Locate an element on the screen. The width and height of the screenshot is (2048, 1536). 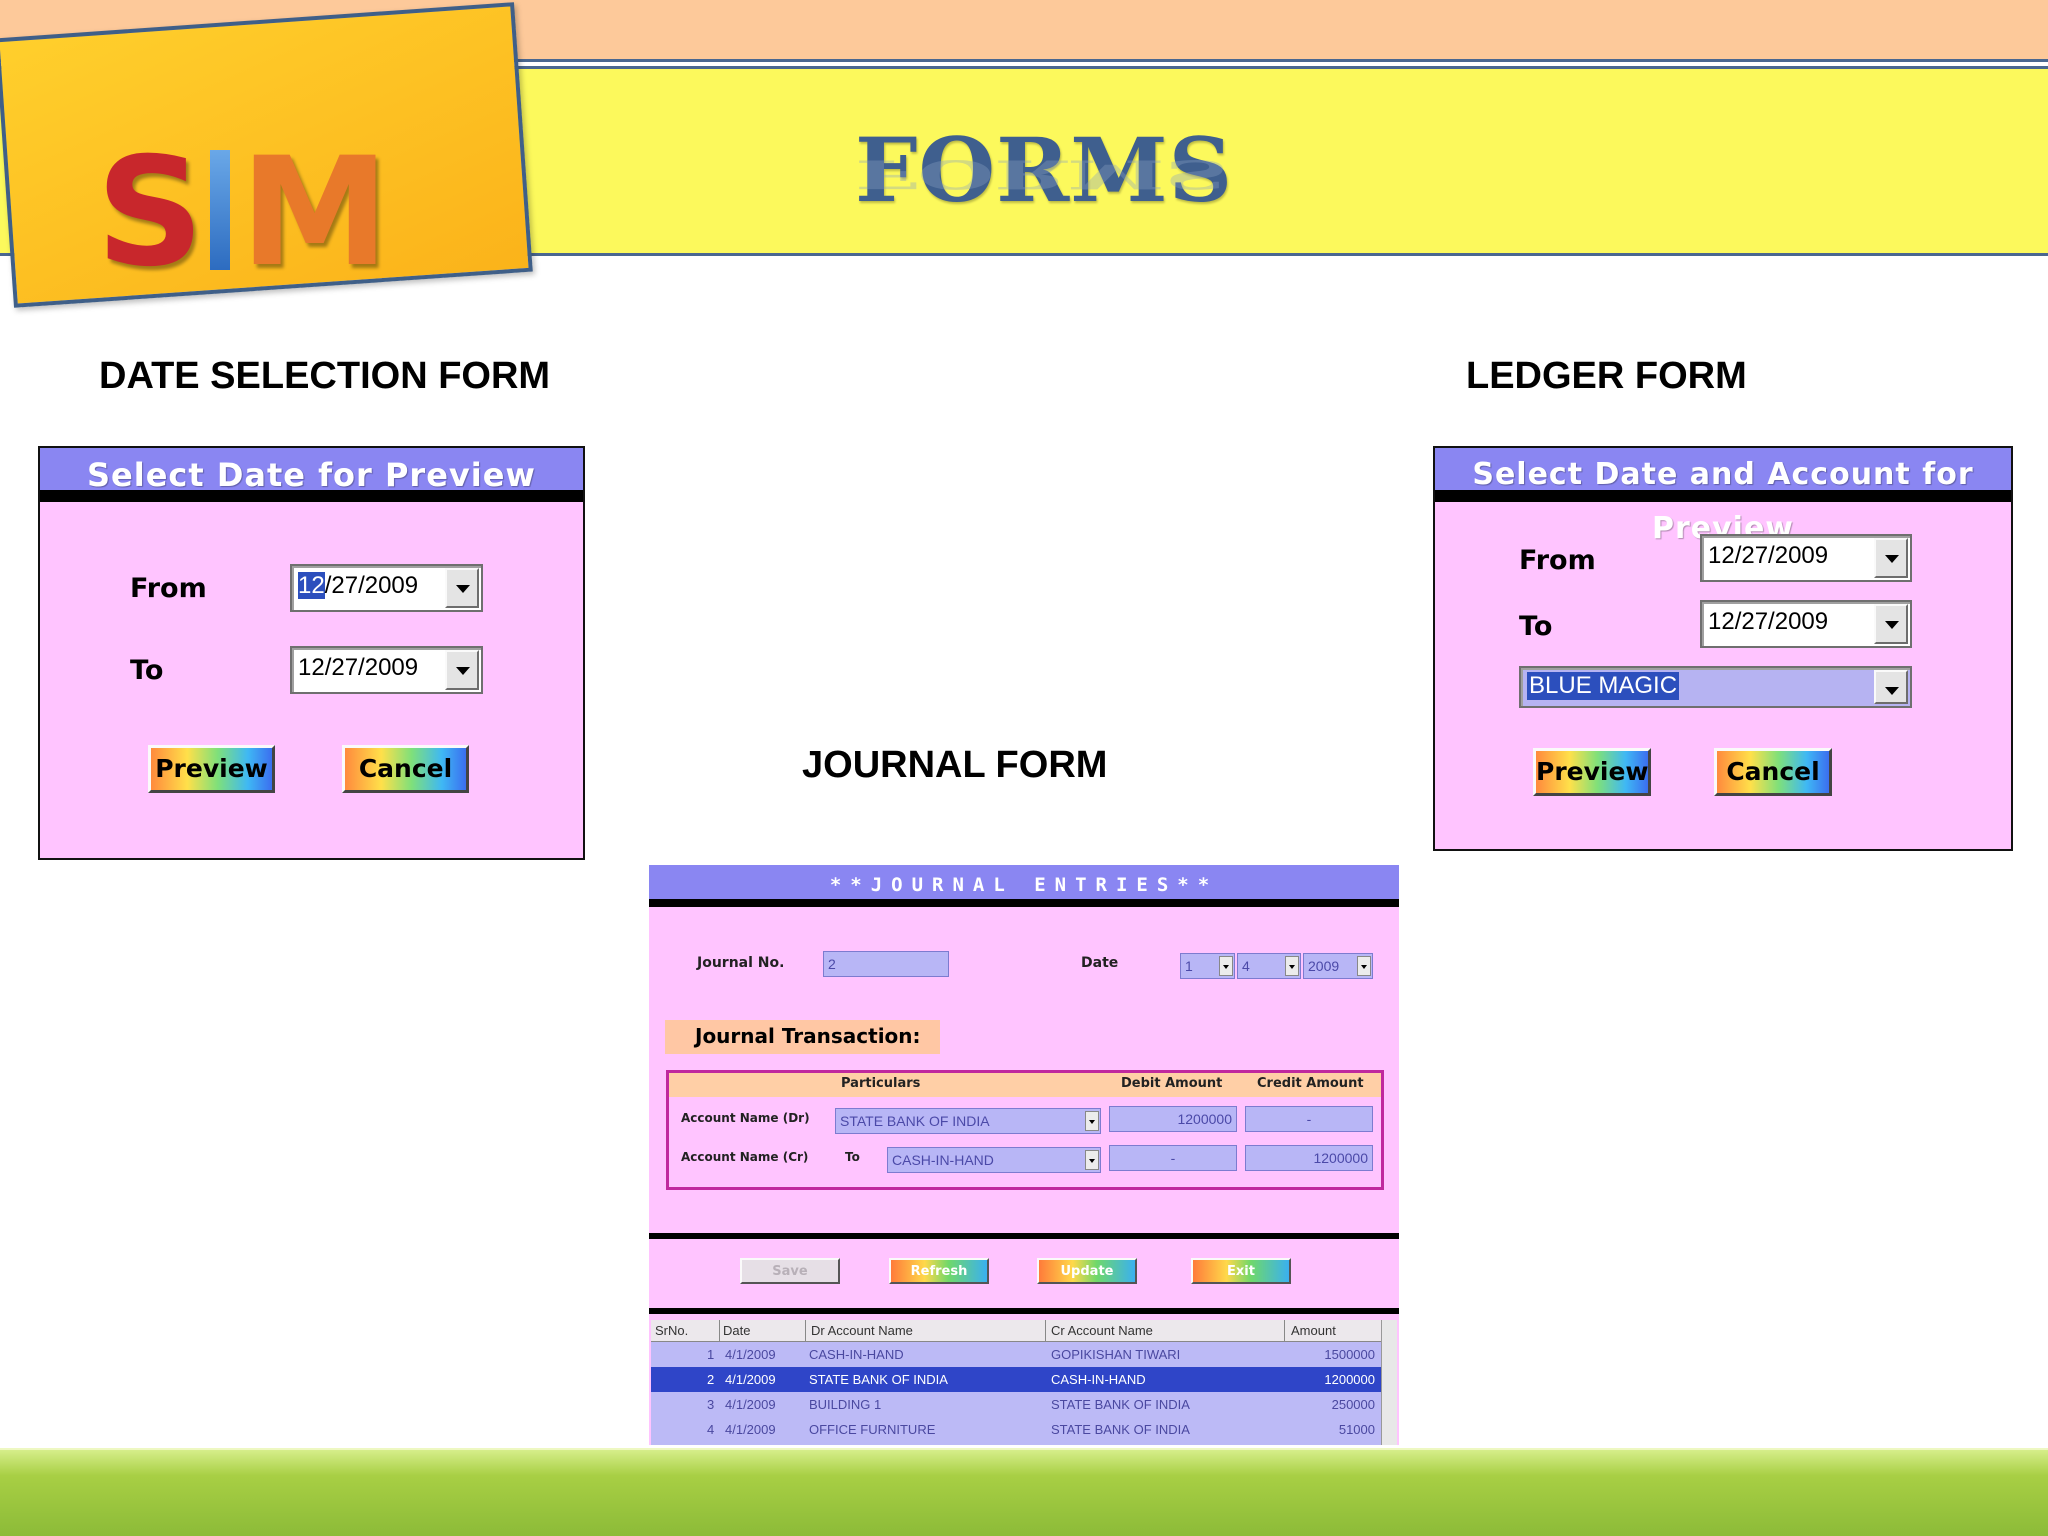
cr-to-label: To is located at coordinates (852, 1157).